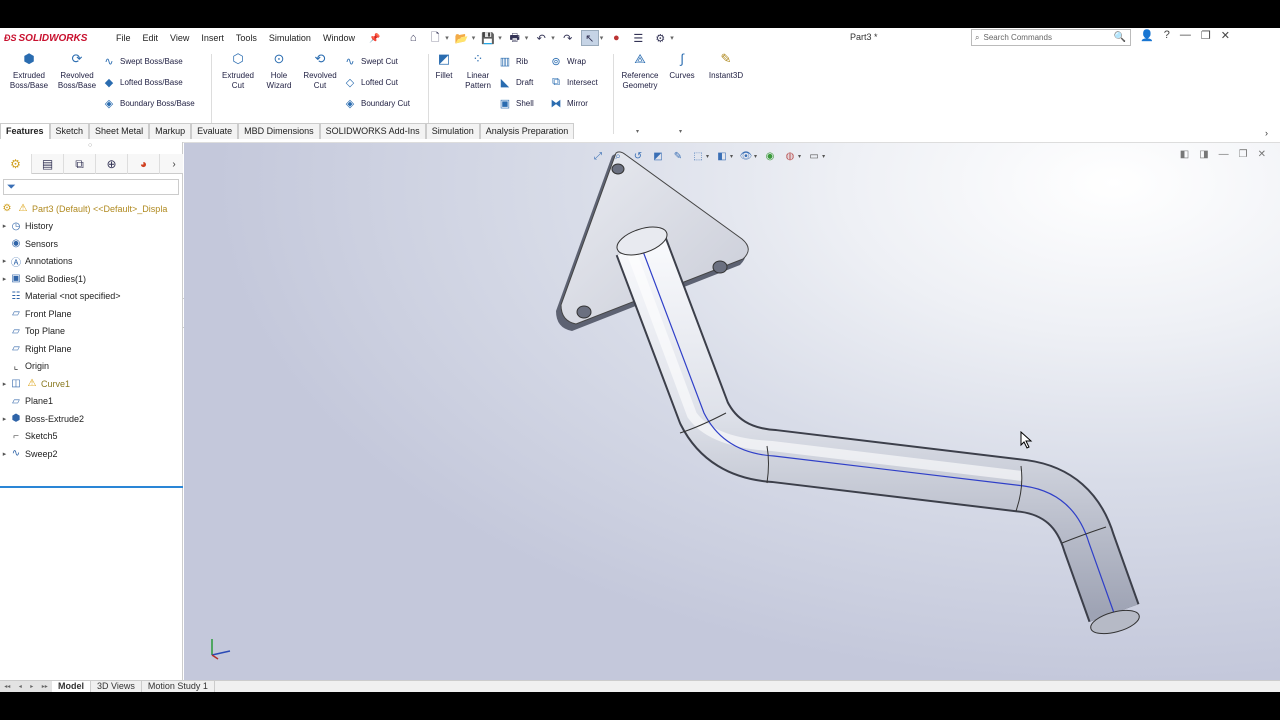 The image size is (1280, 720). What do you see at coordinates (91, 349) in the screenshot?
I see `tree-item-right-plane: ▱ Right Plane` at bounding box center [91, 349].